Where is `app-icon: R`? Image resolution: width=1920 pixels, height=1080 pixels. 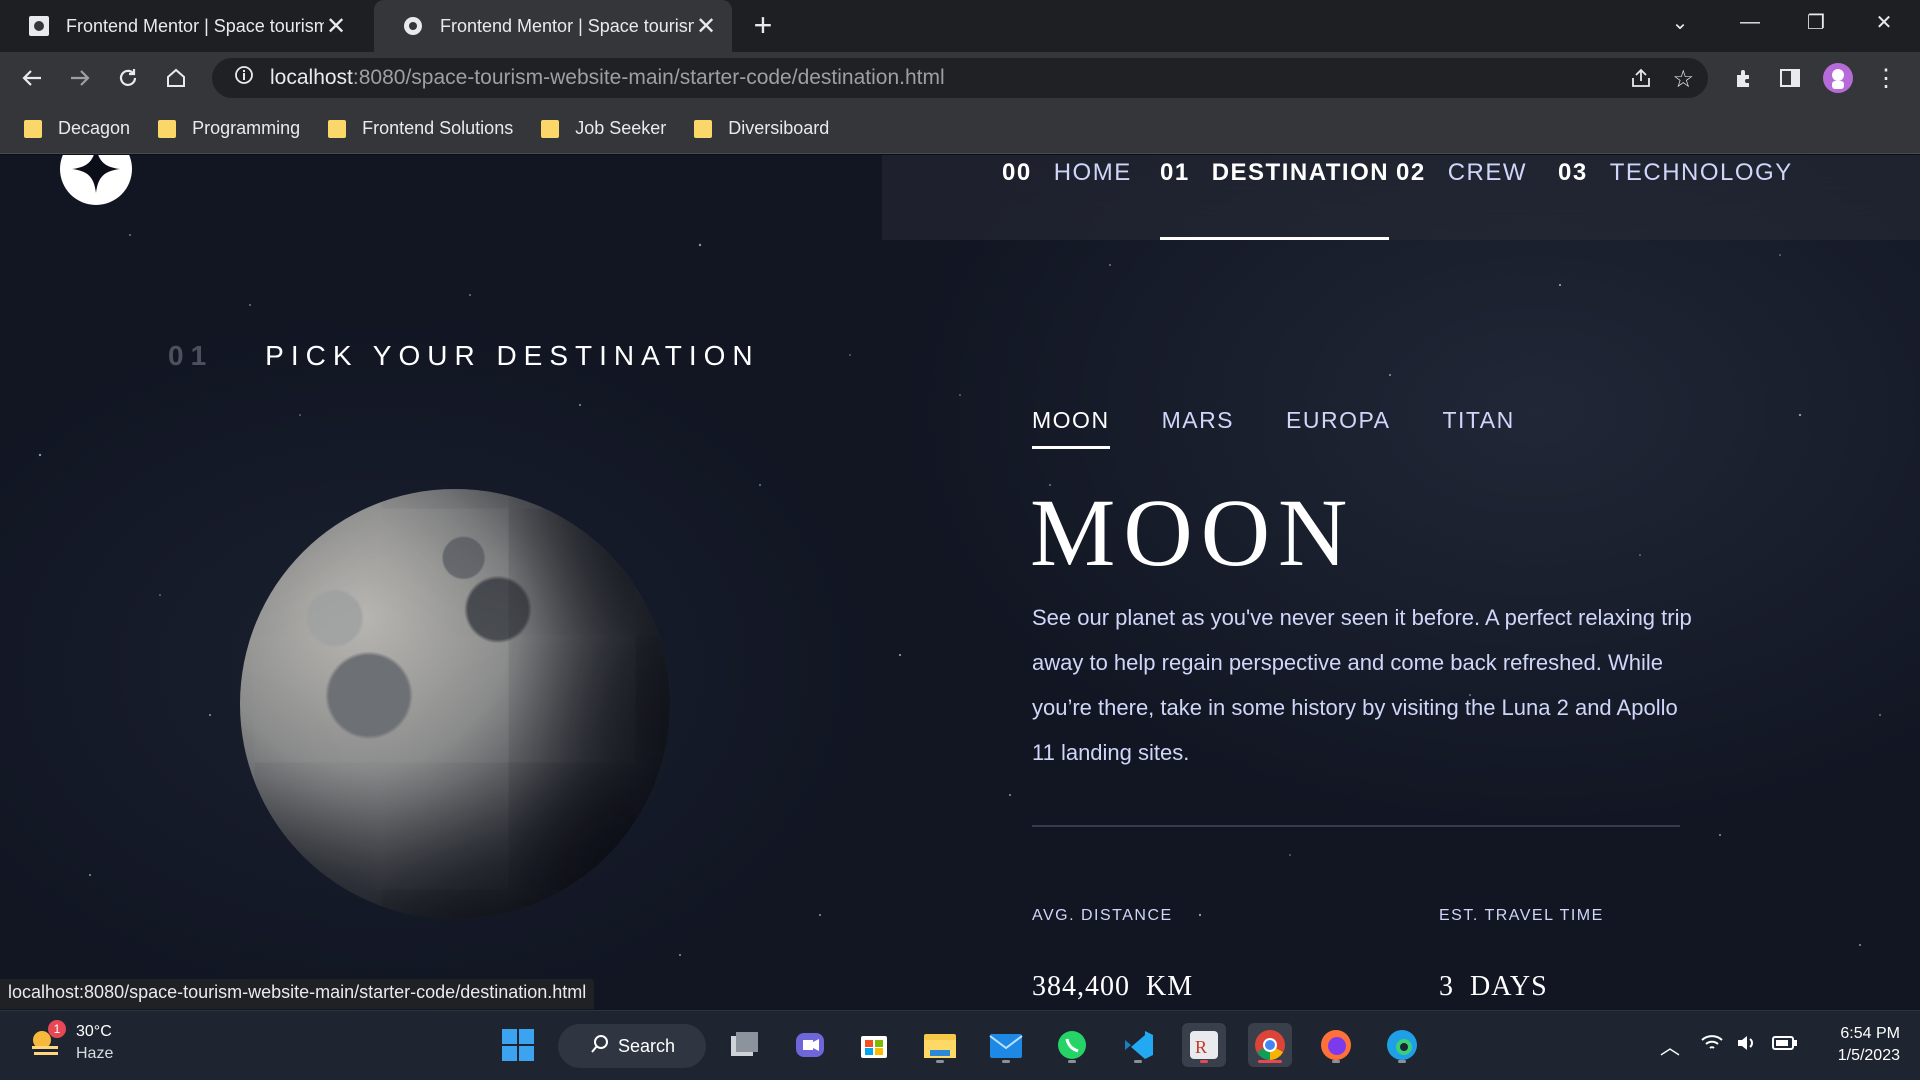
app-icon: R is located at coordinates (1204, 1045).